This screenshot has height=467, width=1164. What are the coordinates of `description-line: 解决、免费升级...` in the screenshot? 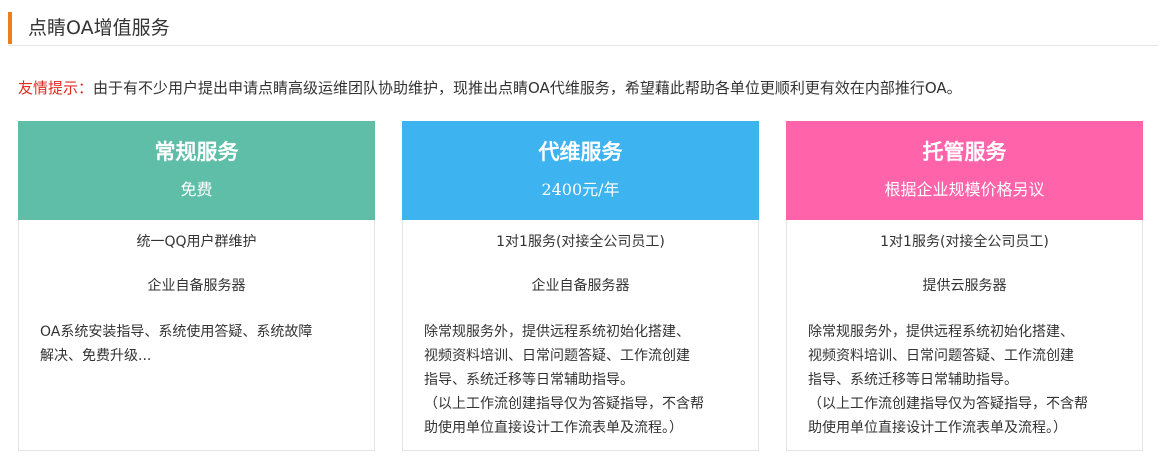 It's located at (96, 356).